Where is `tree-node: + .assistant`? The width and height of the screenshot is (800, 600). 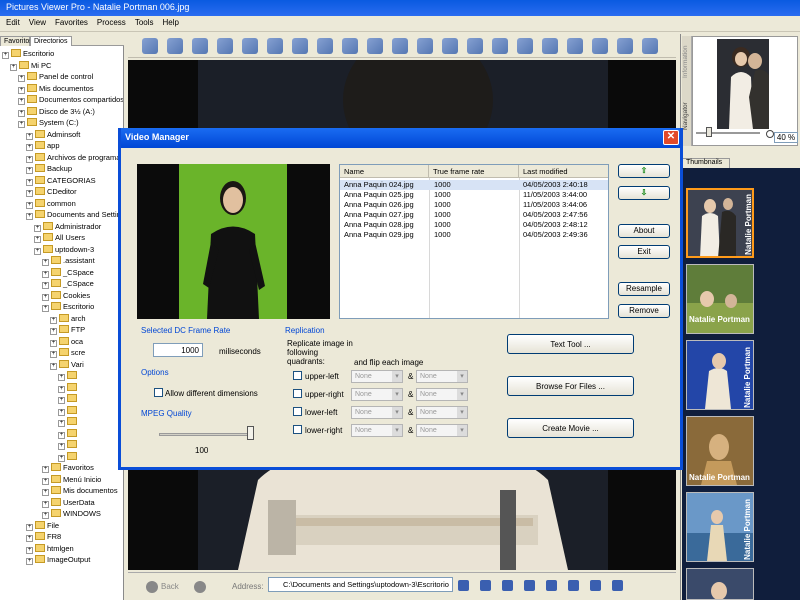 tree-node: + .assistant is located at coordinates (68, 260).